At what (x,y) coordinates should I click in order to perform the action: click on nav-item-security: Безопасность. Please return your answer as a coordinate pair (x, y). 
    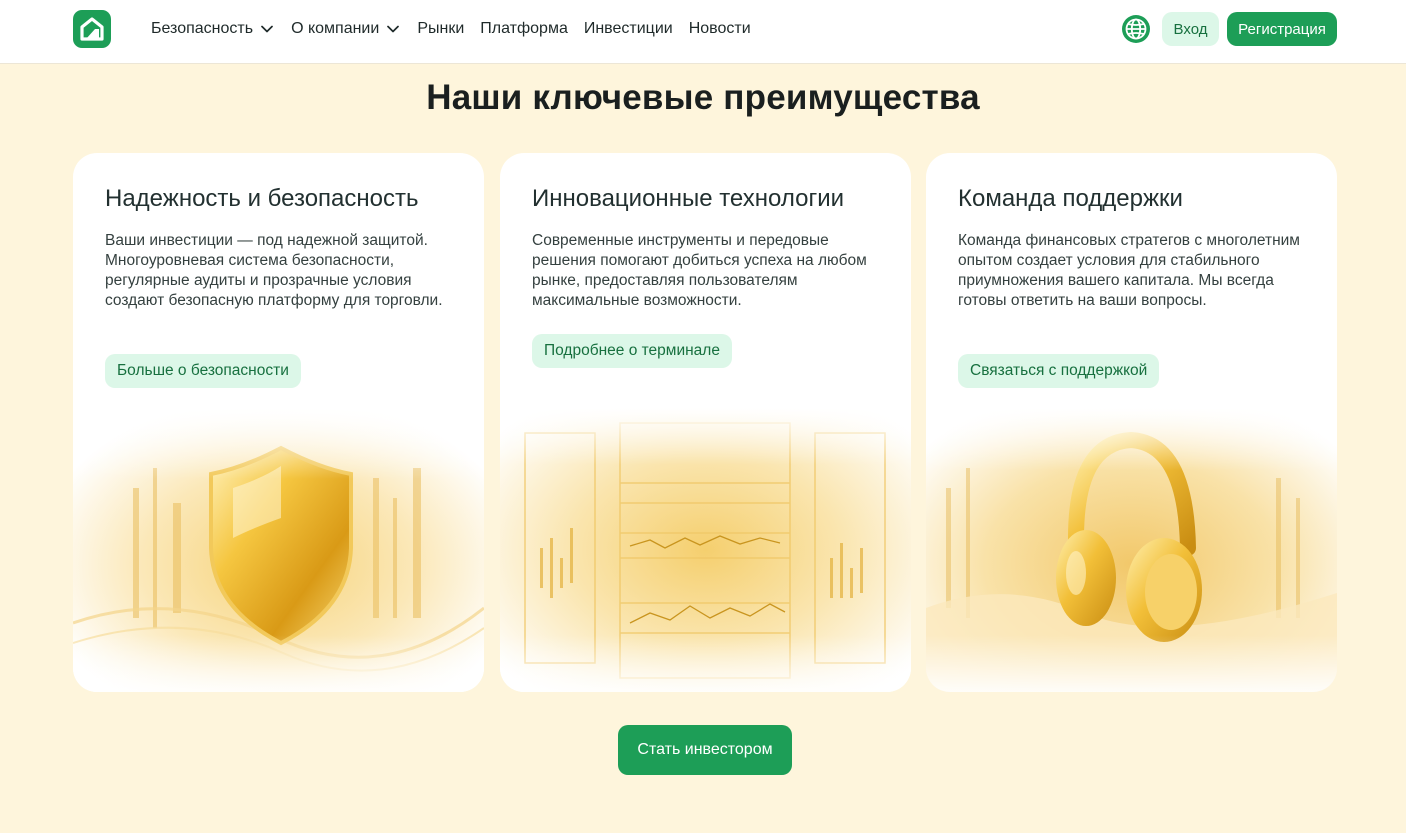
    Looking at the image, I should click on (213, 29).